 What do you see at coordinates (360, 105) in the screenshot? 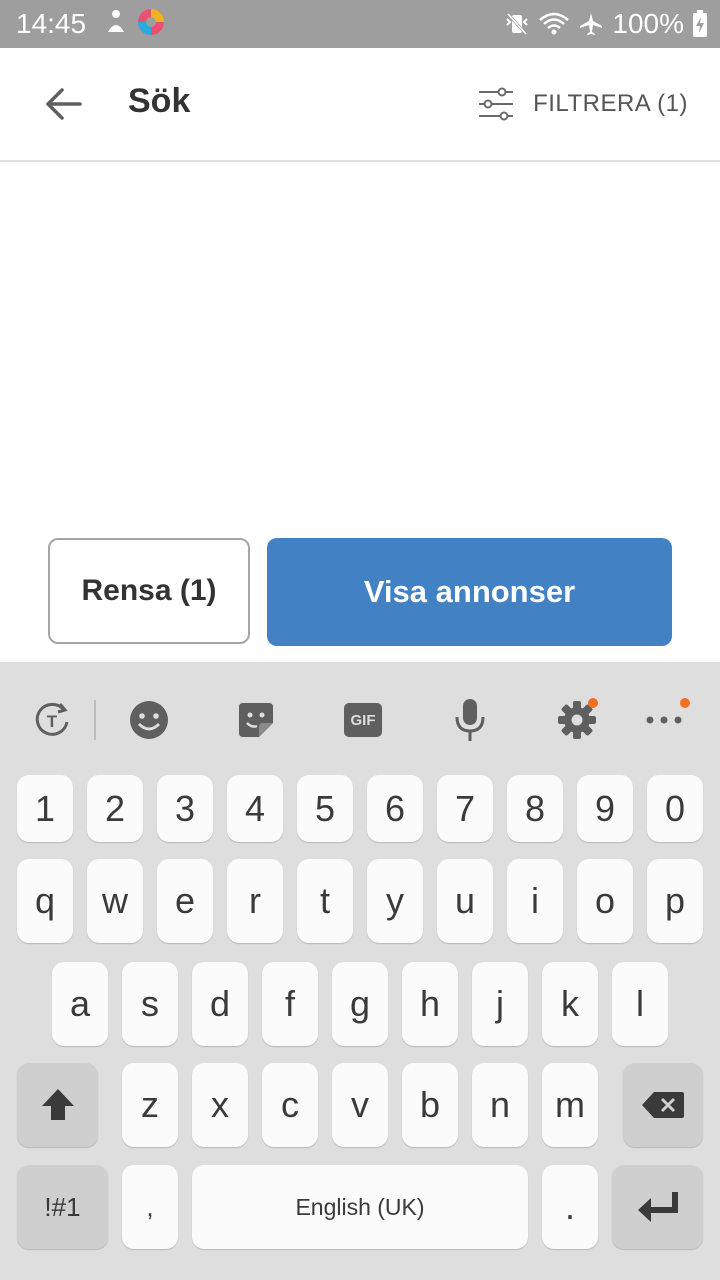
I see `app-bar: Sök FILTRERA (1)` at bounding box center [360, 105].